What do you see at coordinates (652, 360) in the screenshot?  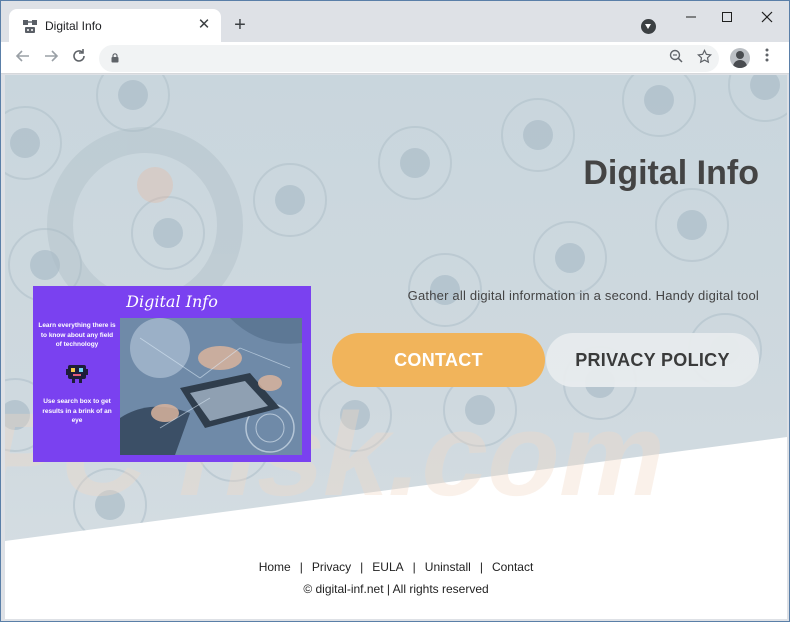 I see `privacy-policy-button: PRIVACY POLICY` at bounding box center [652, 360].